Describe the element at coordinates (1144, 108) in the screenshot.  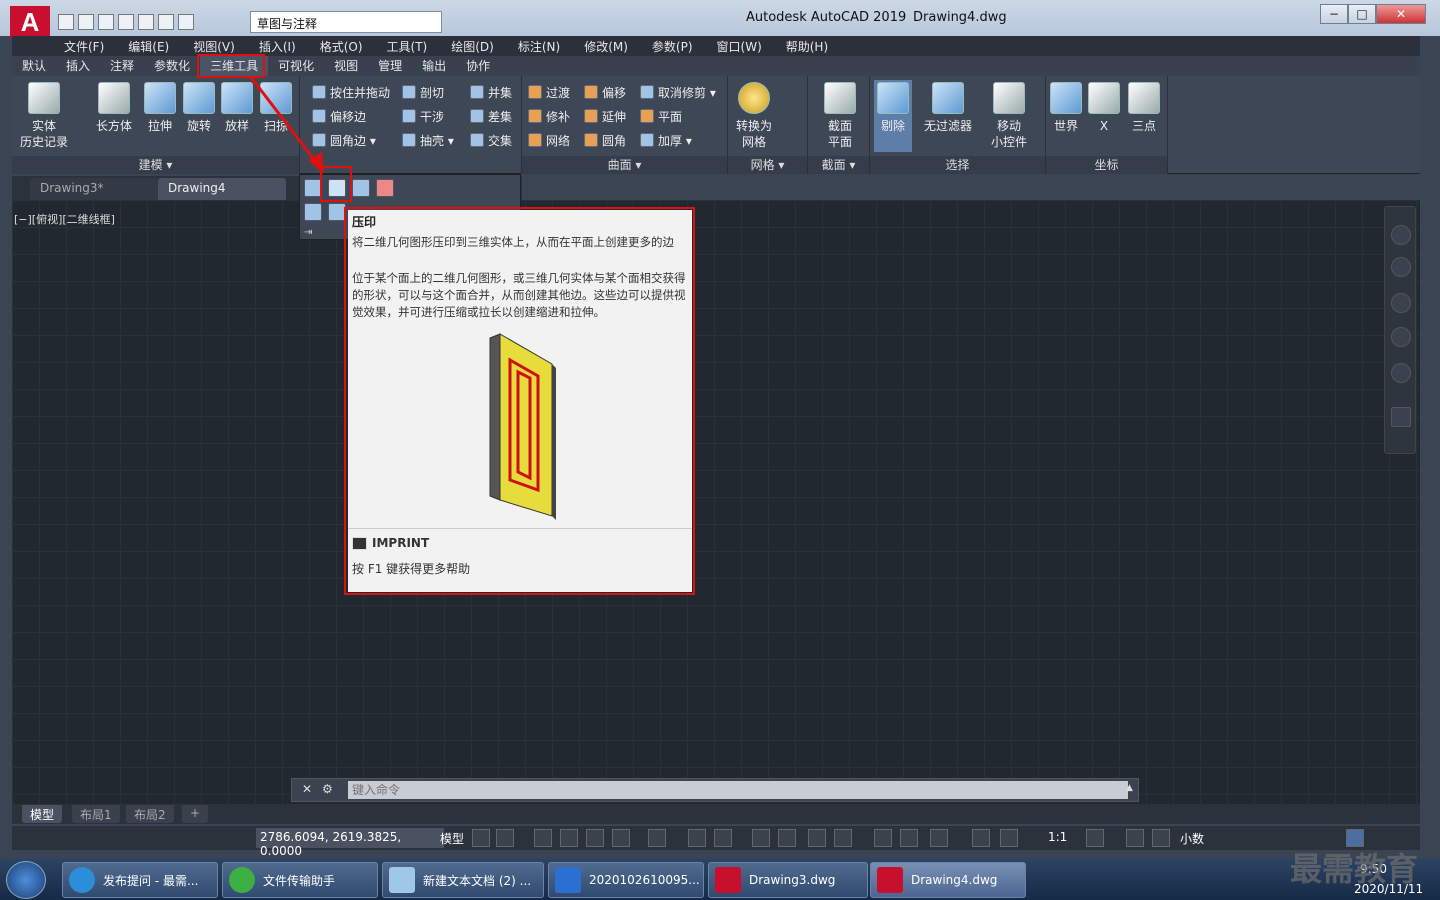
I see `three-point-ucs-button: 三点` at that location.